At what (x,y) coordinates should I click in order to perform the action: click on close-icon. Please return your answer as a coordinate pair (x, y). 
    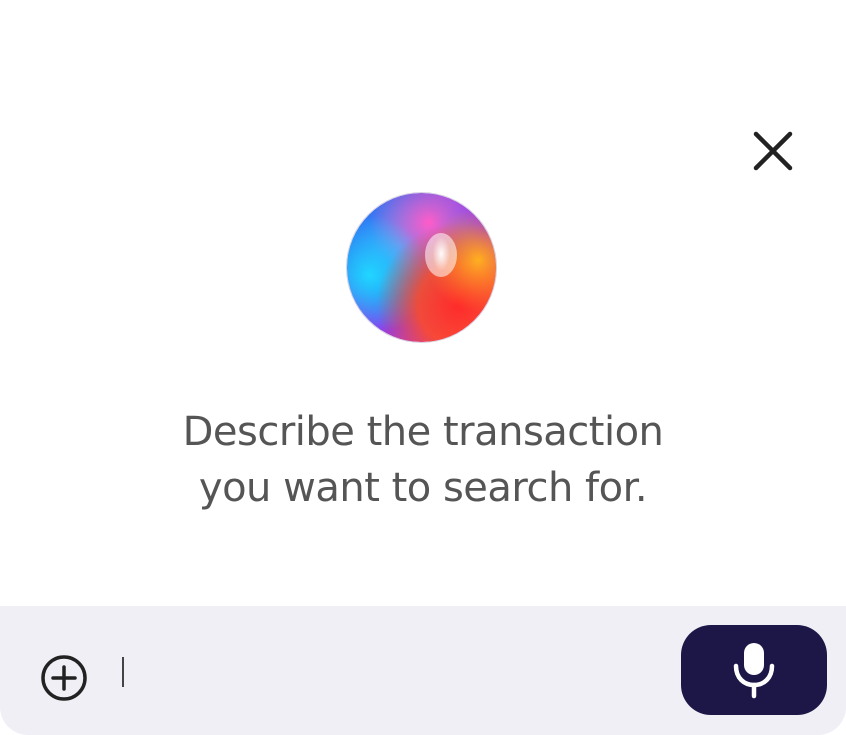
    Looking at the image, I should click on (773, 151).